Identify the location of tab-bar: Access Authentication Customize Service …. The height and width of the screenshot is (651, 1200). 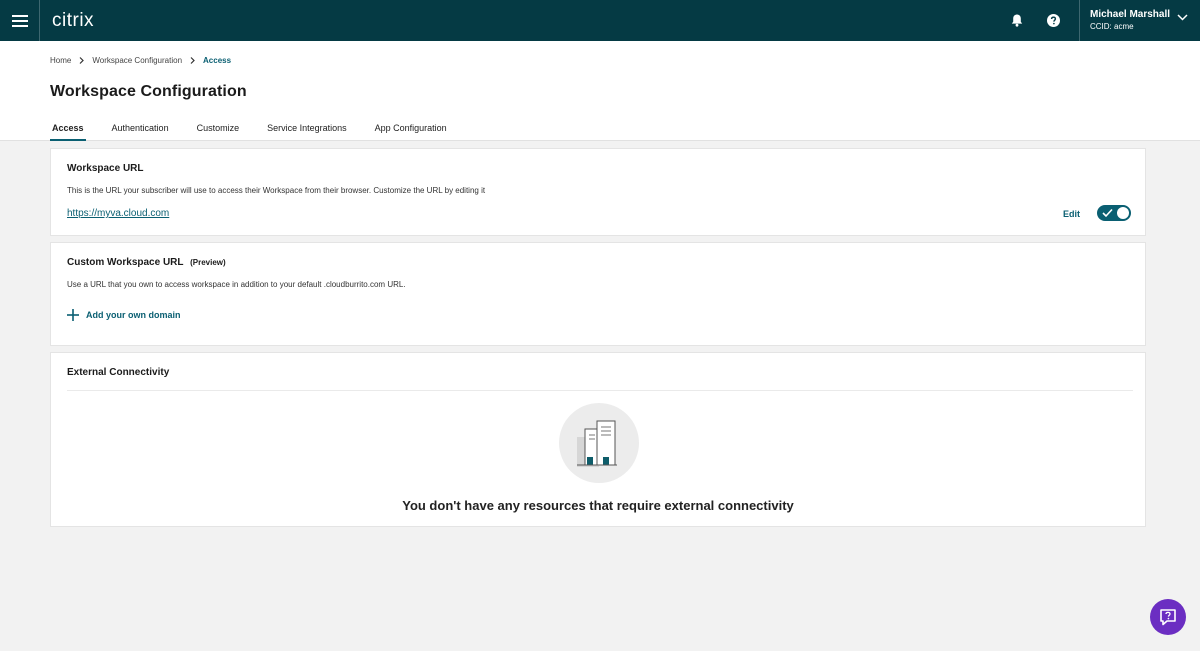
(261, 132).